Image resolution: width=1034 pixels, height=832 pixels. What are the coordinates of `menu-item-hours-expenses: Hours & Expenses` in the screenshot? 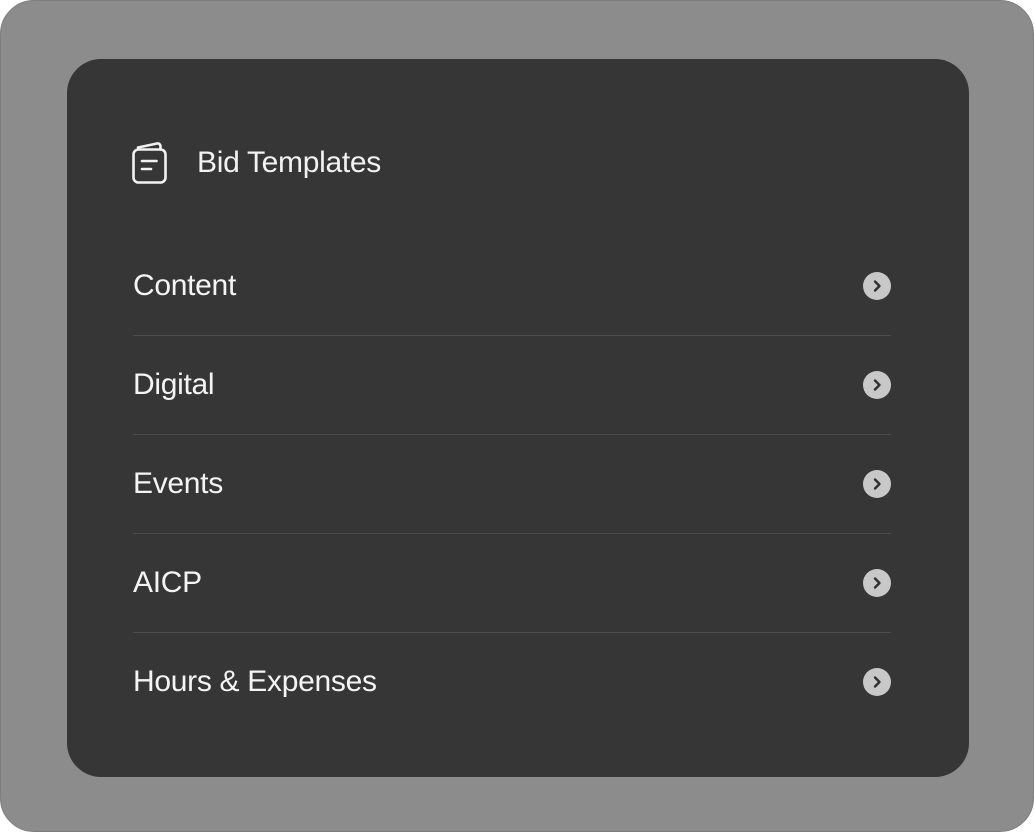 It's located at (512, 681).